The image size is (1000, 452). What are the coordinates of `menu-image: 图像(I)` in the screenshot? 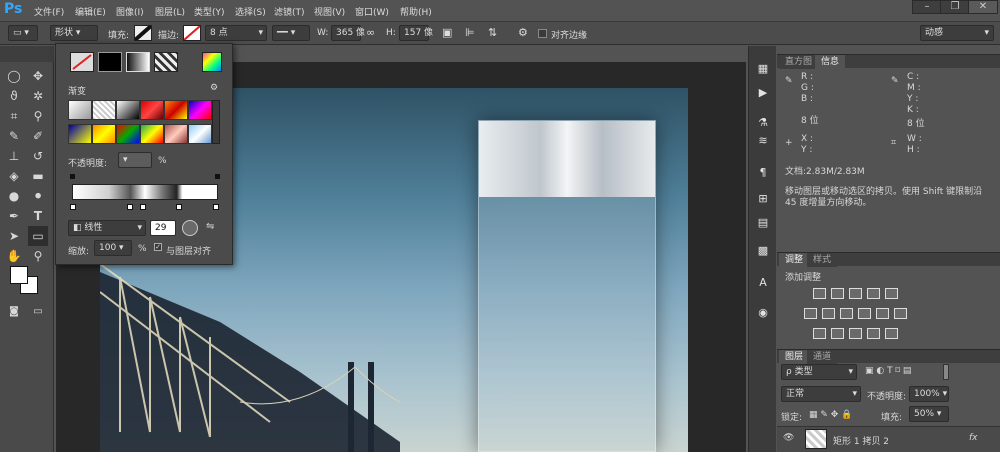 It's located at (130, 11).